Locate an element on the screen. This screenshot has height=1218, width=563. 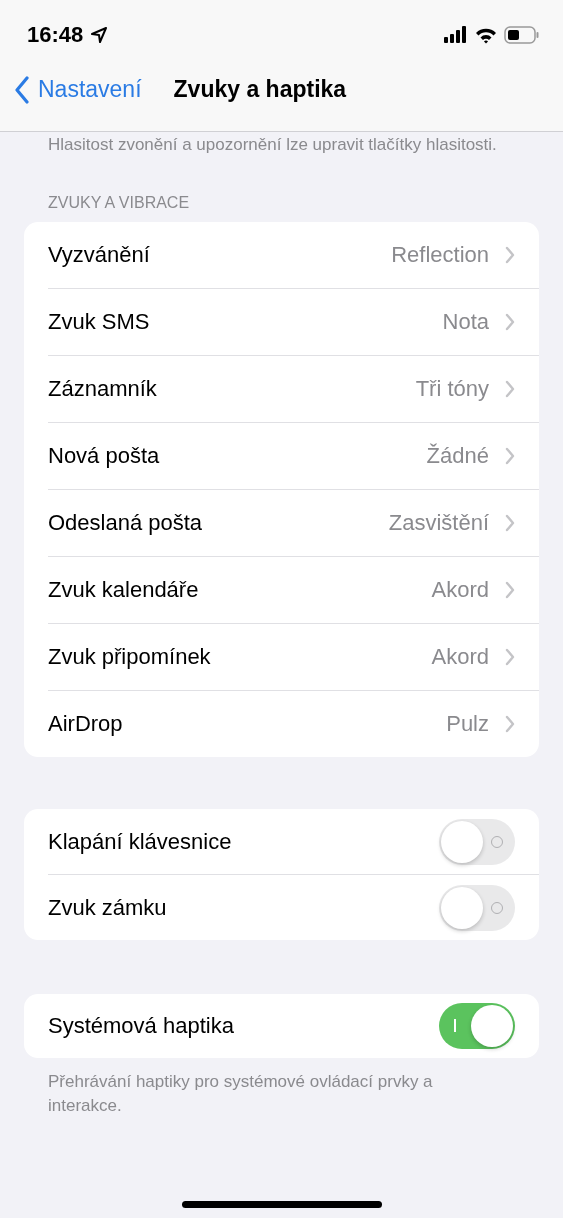
settings-row: Zvuk kalendáře Akord is located at coordinates (293, 590).